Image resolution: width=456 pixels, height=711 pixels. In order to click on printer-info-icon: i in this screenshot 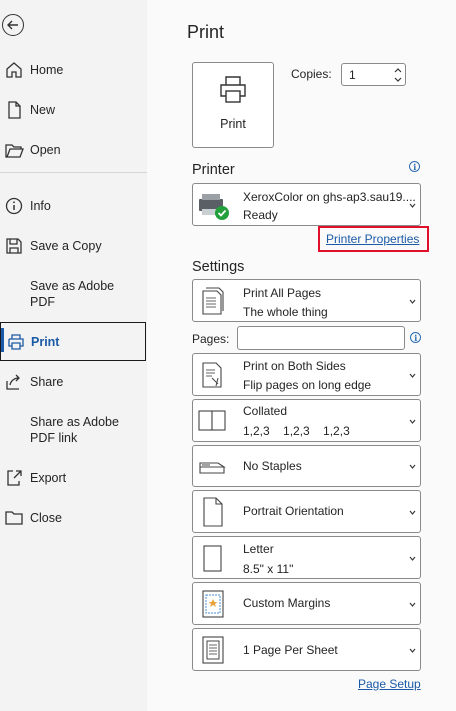, I will do `click(414, 166)`.